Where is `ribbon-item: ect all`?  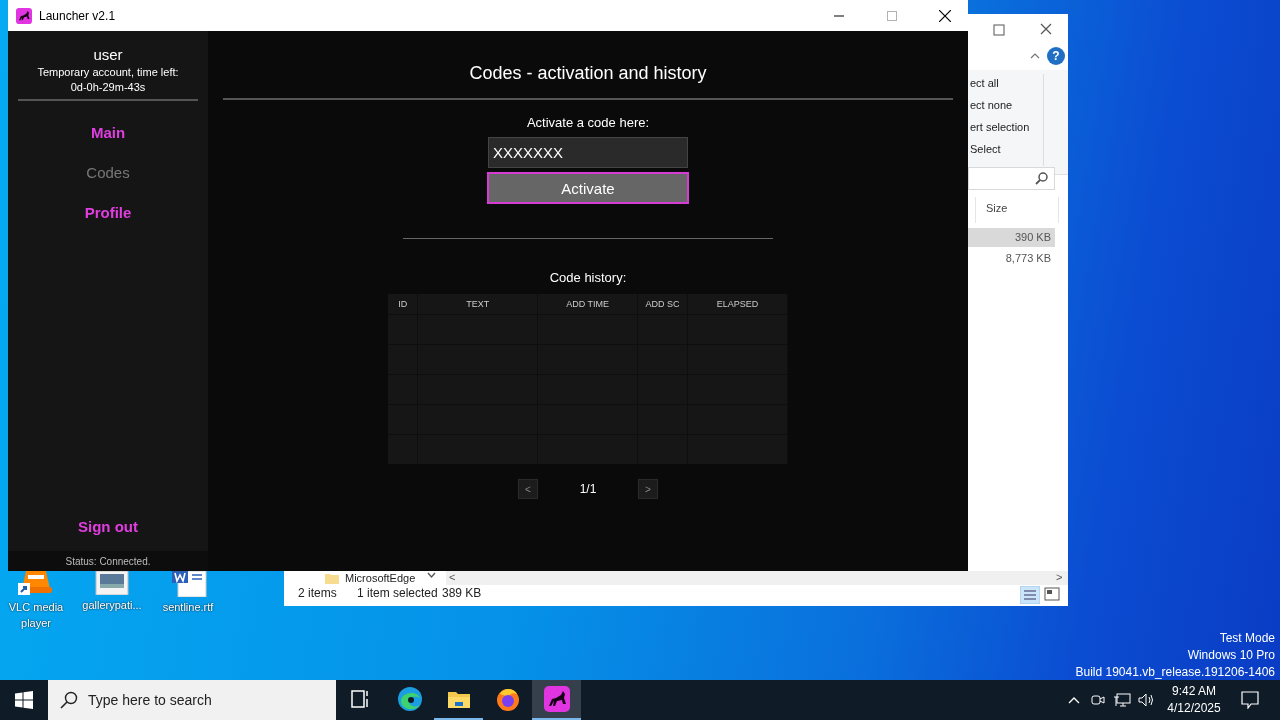
ribbon-item: ect all is located at coordinates (984, 83).